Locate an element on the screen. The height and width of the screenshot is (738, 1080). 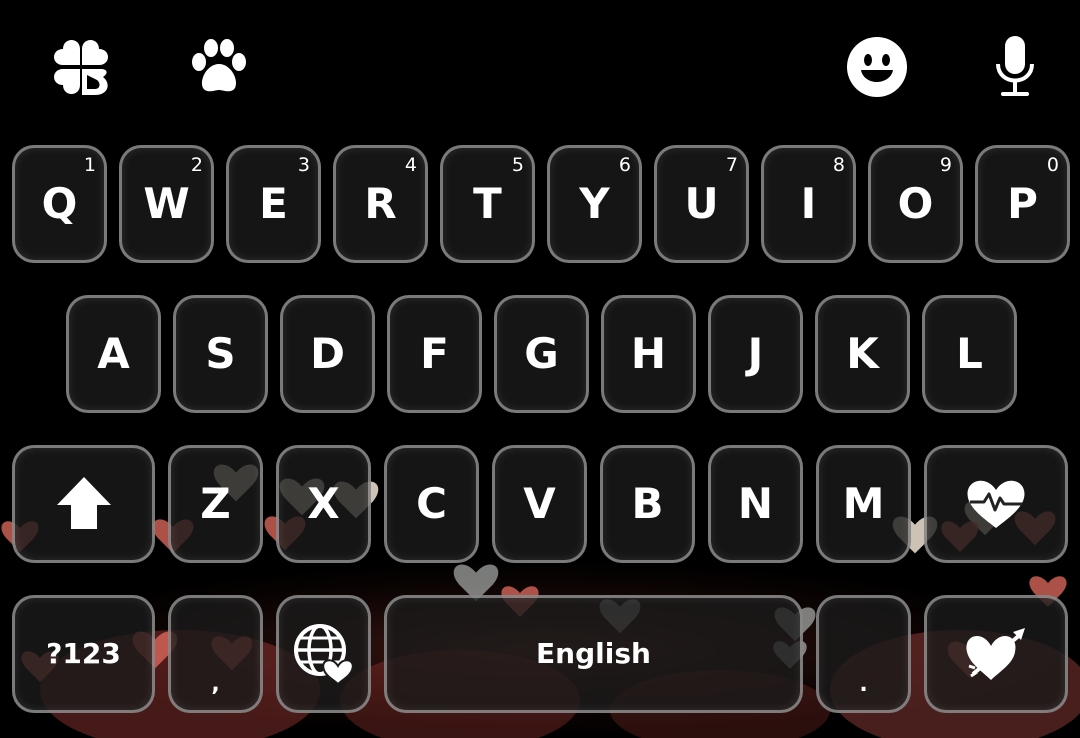
enter-key is located at coordinates (996, 654).